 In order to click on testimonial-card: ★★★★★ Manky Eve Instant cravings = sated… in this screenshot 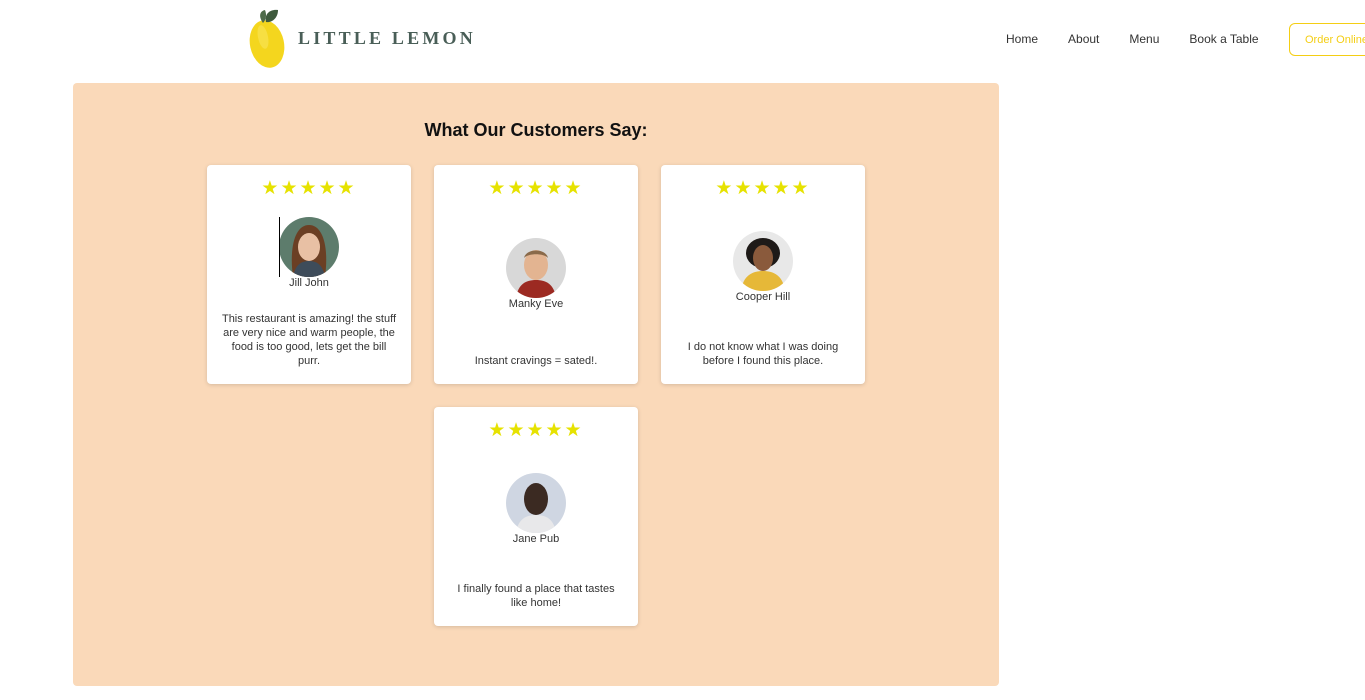, I will do `click(536, 274)`.